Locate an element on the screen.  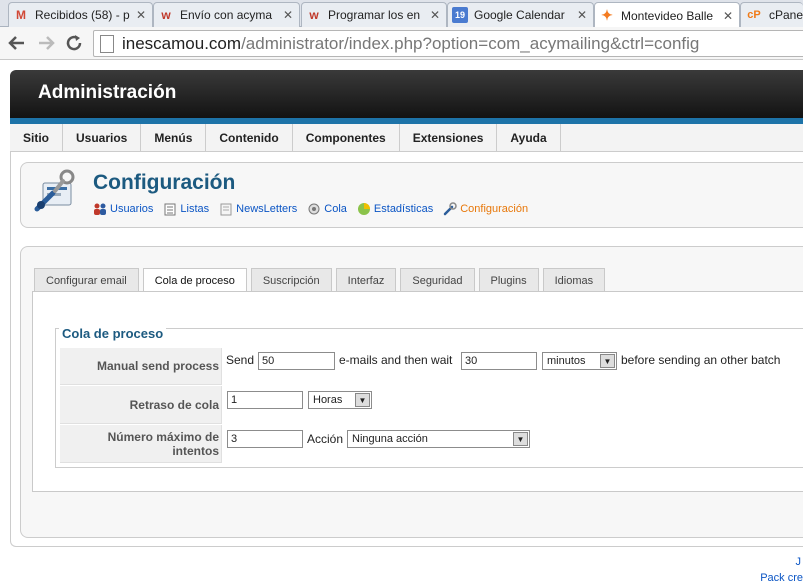
menu-menus: Menús is located at coordinates (174, 138).